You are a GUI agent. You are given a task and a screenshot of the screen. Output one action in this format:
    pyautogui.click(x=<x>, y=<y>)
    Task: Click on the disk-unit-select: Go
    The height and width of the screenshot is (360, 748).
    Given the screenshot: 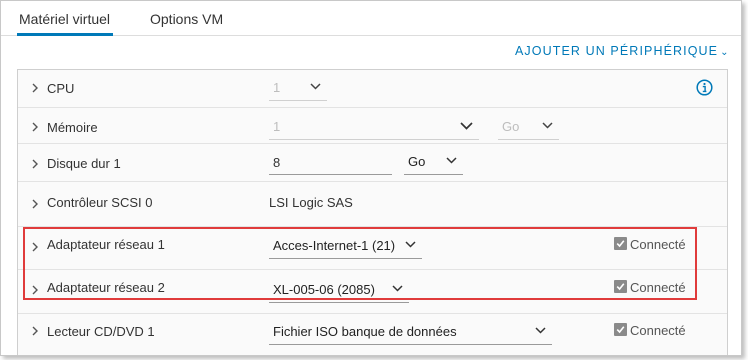 What is the action you would take?
    pyautogui.click(x=433, y=163)
    